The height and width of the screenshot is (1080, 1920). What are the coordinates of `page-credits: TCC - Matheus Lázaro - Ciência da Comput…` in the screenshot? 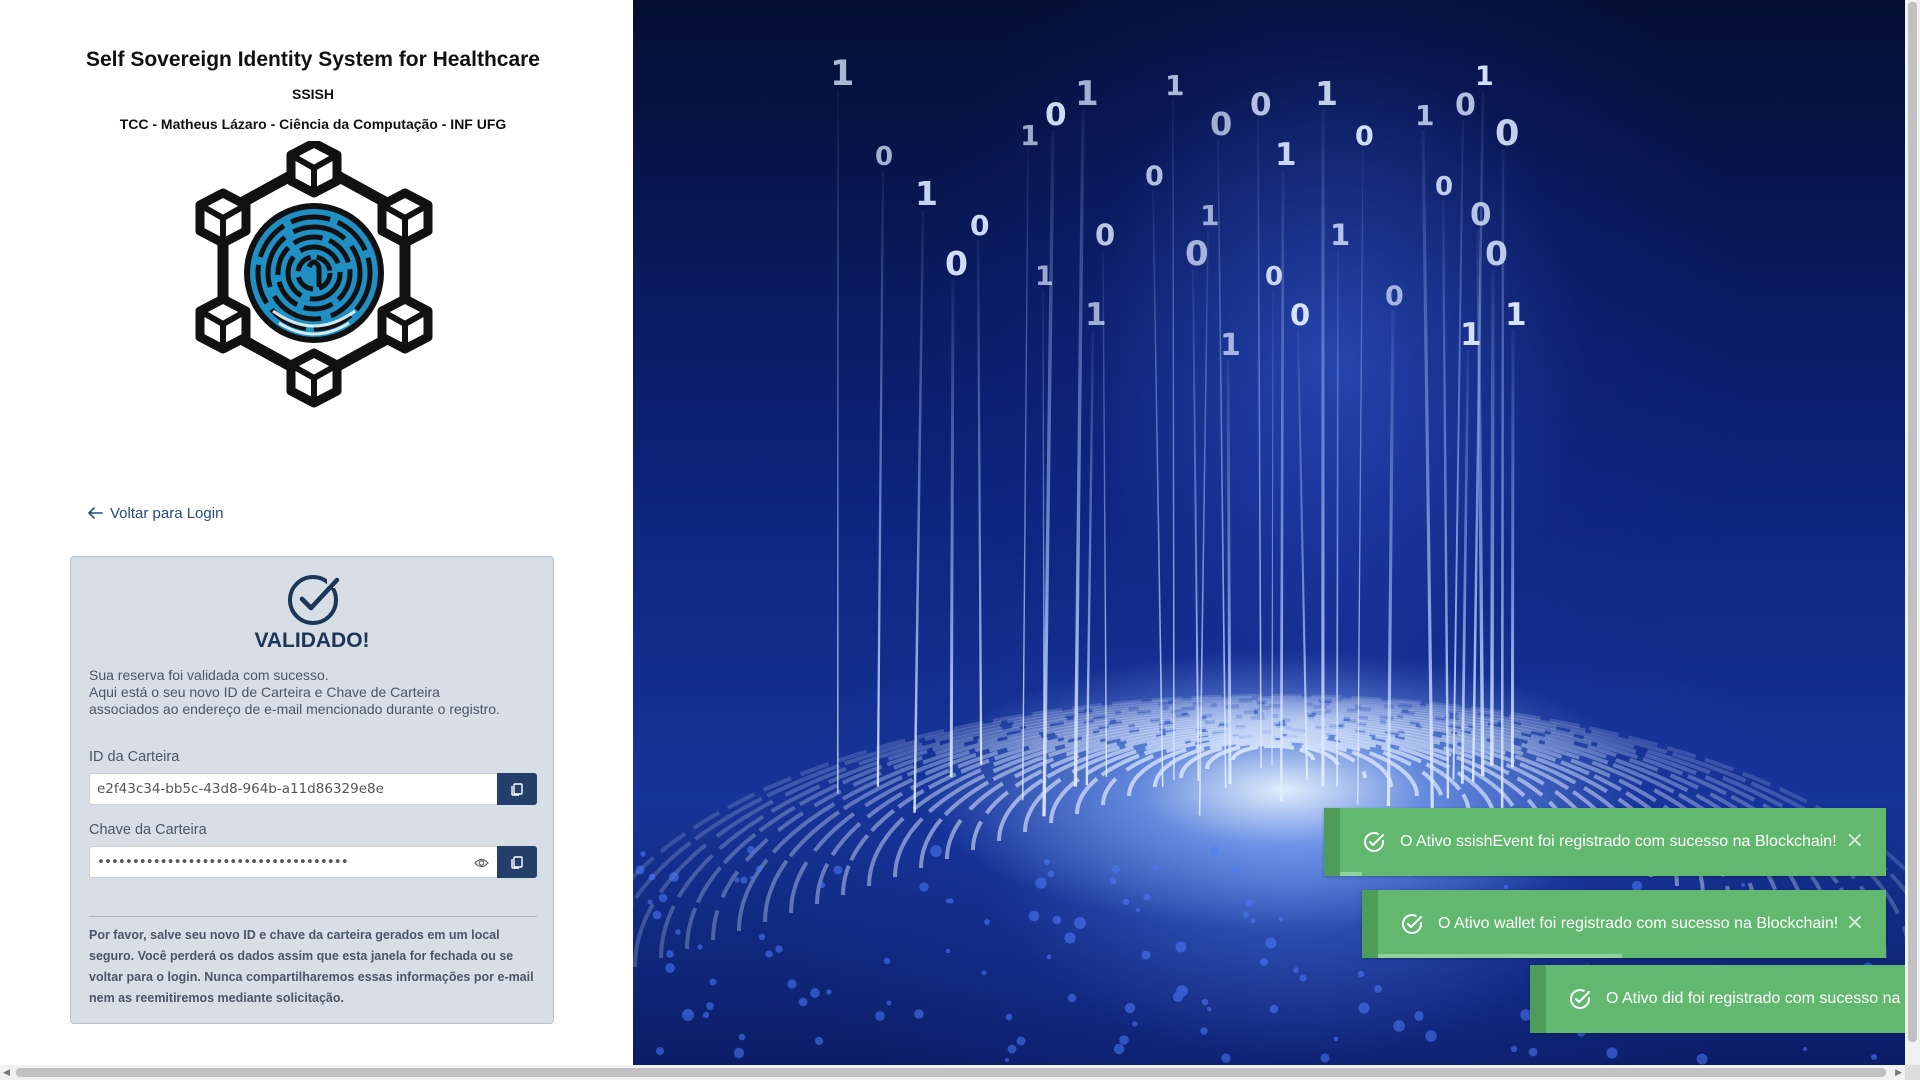 It's located at (313, 124).